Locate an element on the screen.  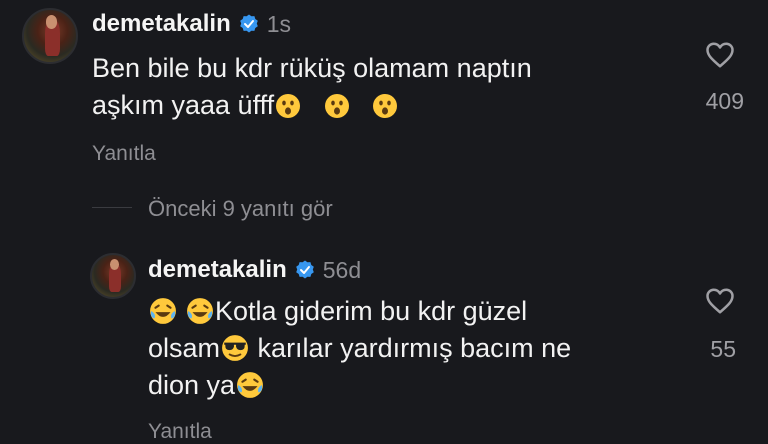
comment-text-line-3: dion ya is located at coordinates (359, 385).